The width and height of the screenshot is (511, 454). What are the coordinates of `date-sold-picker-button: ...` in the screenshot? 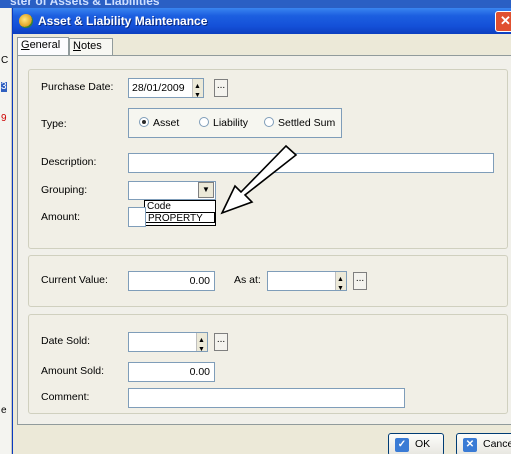 It's located at (221, 342).